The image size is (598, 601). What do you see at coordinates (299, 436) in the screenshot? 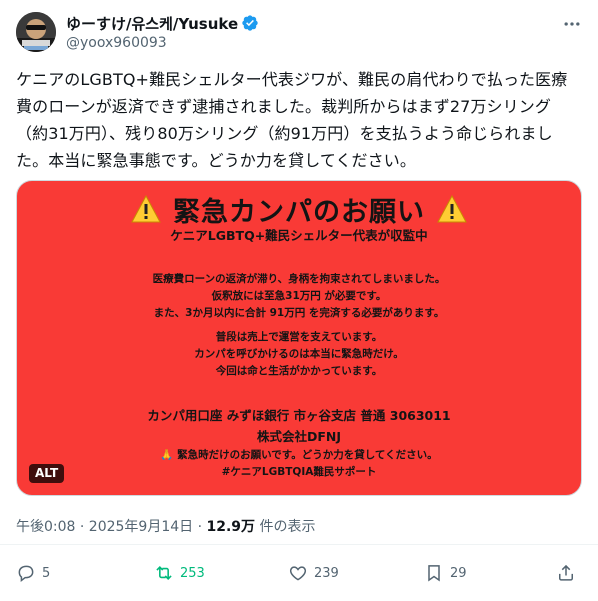
I see `bank-company-line: 株式会社DFNJ` at bounding box center [299, 436].